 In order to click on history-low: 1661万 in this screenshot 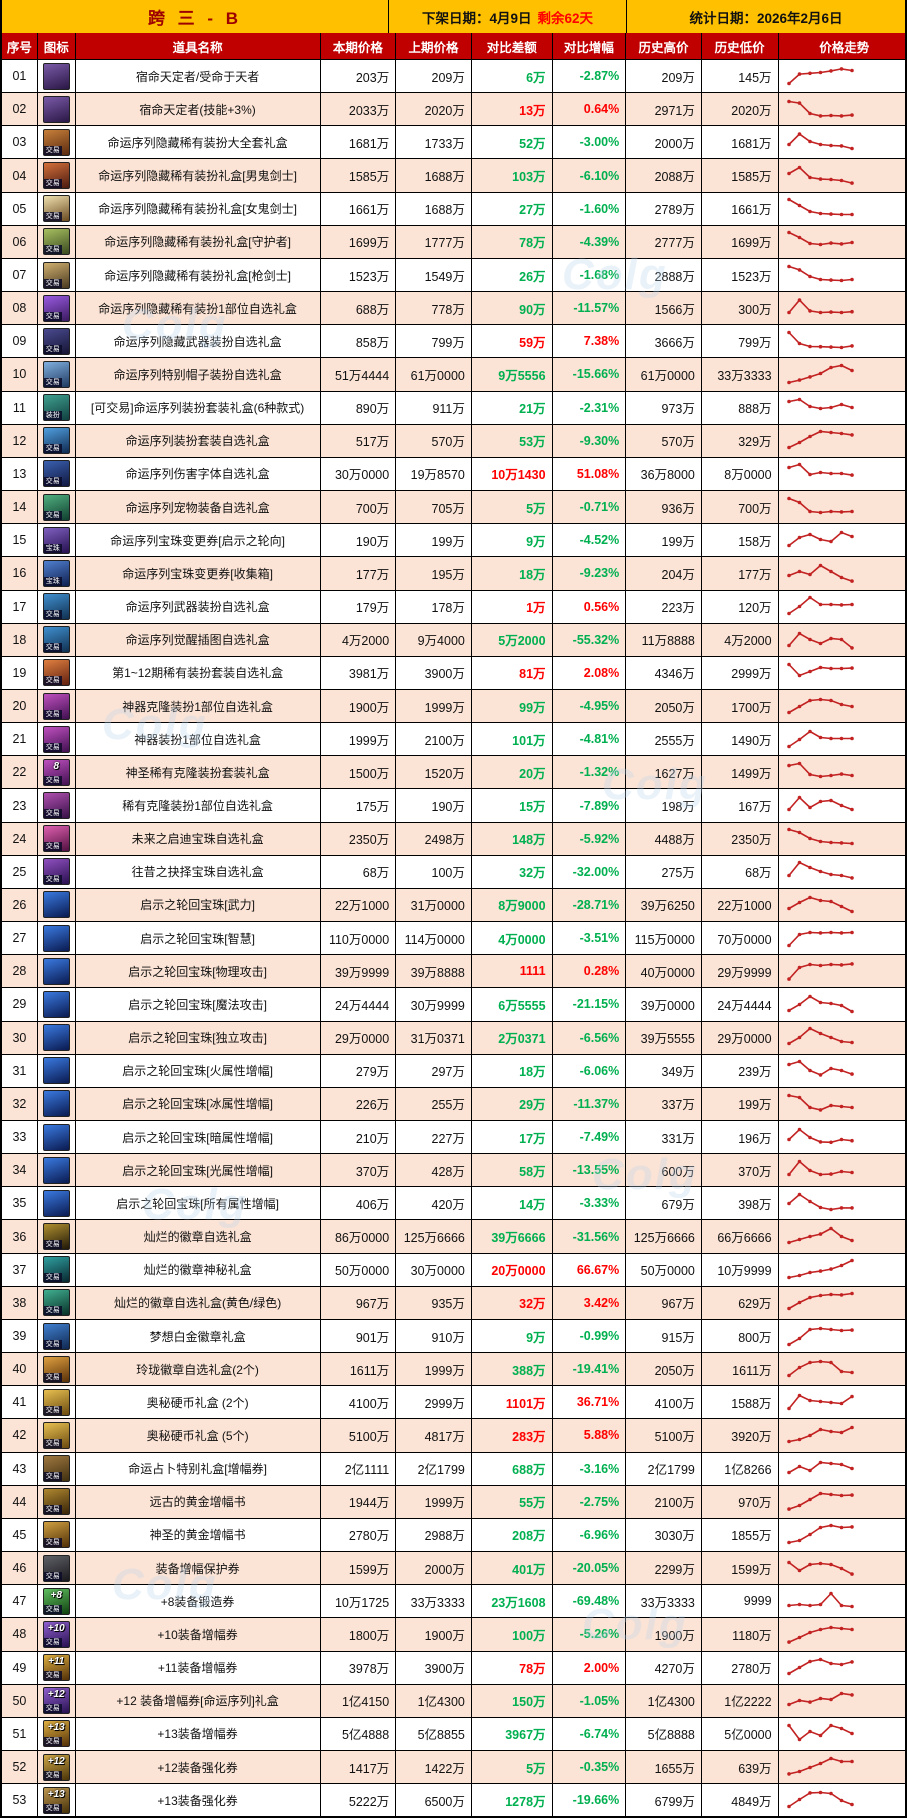, I will do `click(740, 208)`.